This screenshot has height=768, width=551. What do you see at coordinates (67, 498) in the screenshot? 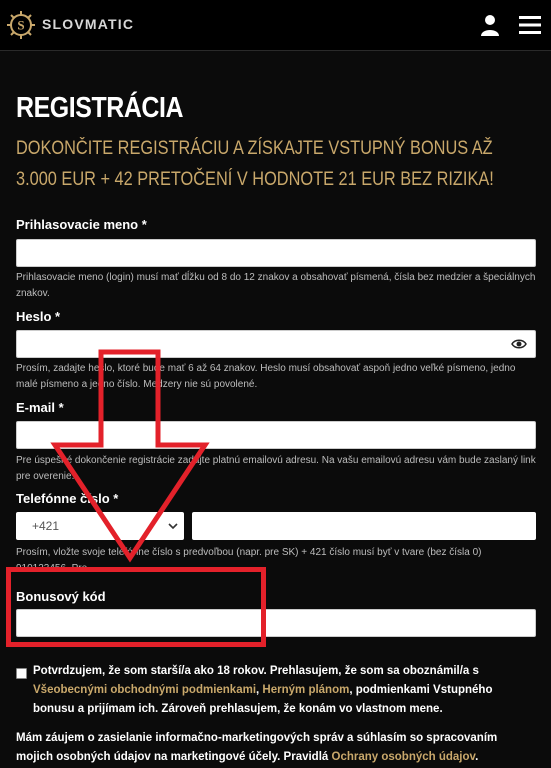
I see `phone-label: Telefónne číslo *` at bounding box center [67, 498].